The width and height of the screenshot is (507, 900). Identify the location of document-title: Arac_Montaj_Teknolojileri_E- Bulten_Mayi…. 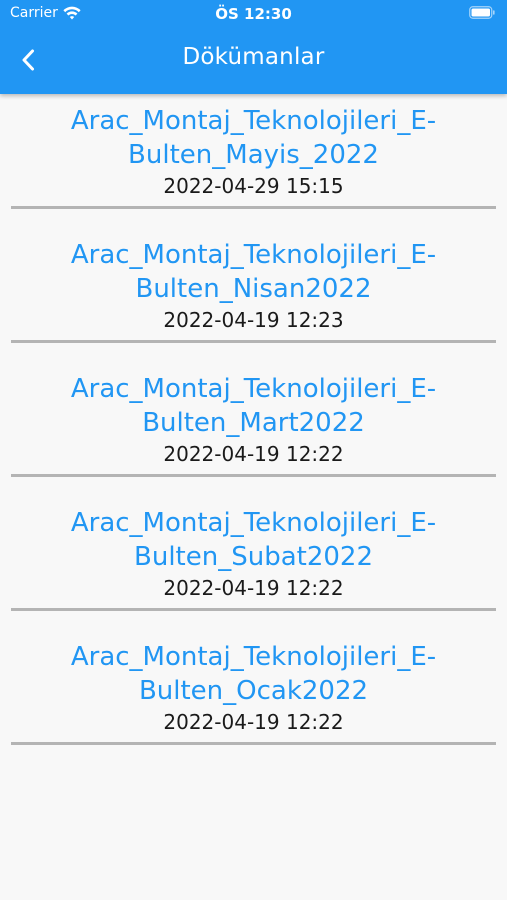
(253, 138).